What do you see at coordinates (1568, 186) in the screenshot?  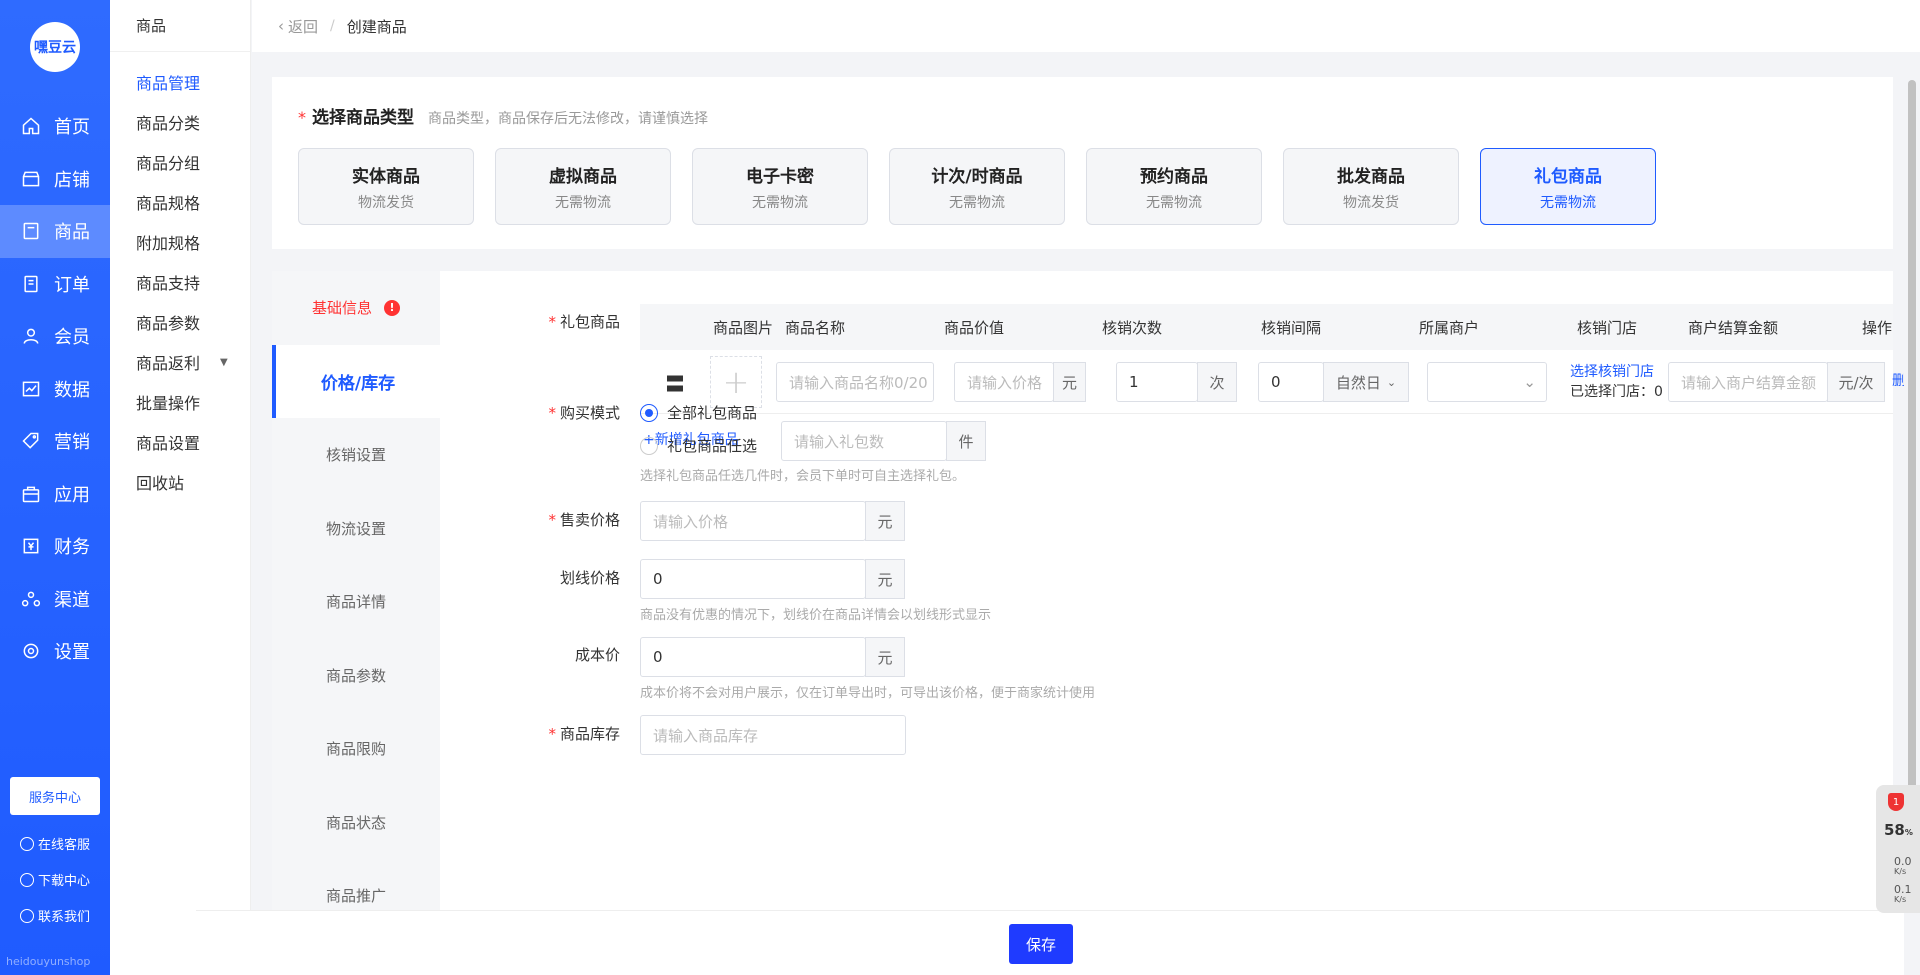 I see `type-option-gift: 礼包商品 无需物流` at bounding box center [1568, 186].